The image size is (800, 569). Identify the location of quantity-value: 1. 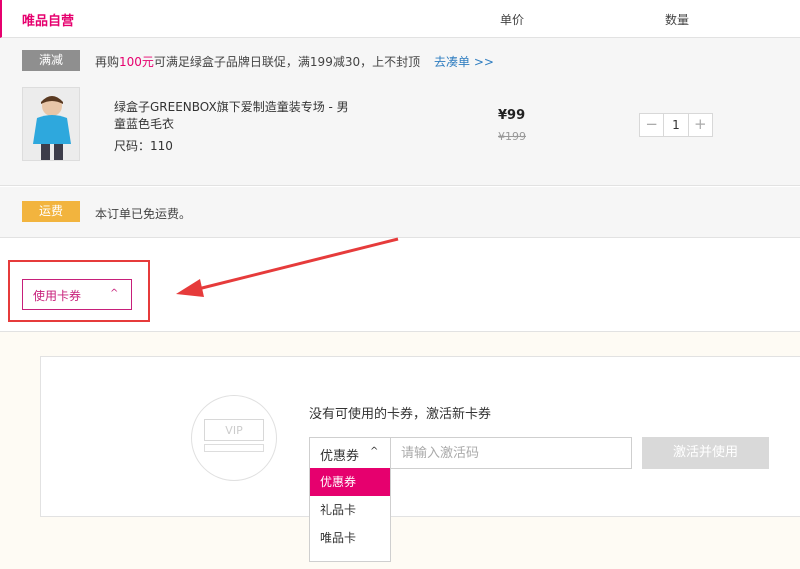
(676, 125).